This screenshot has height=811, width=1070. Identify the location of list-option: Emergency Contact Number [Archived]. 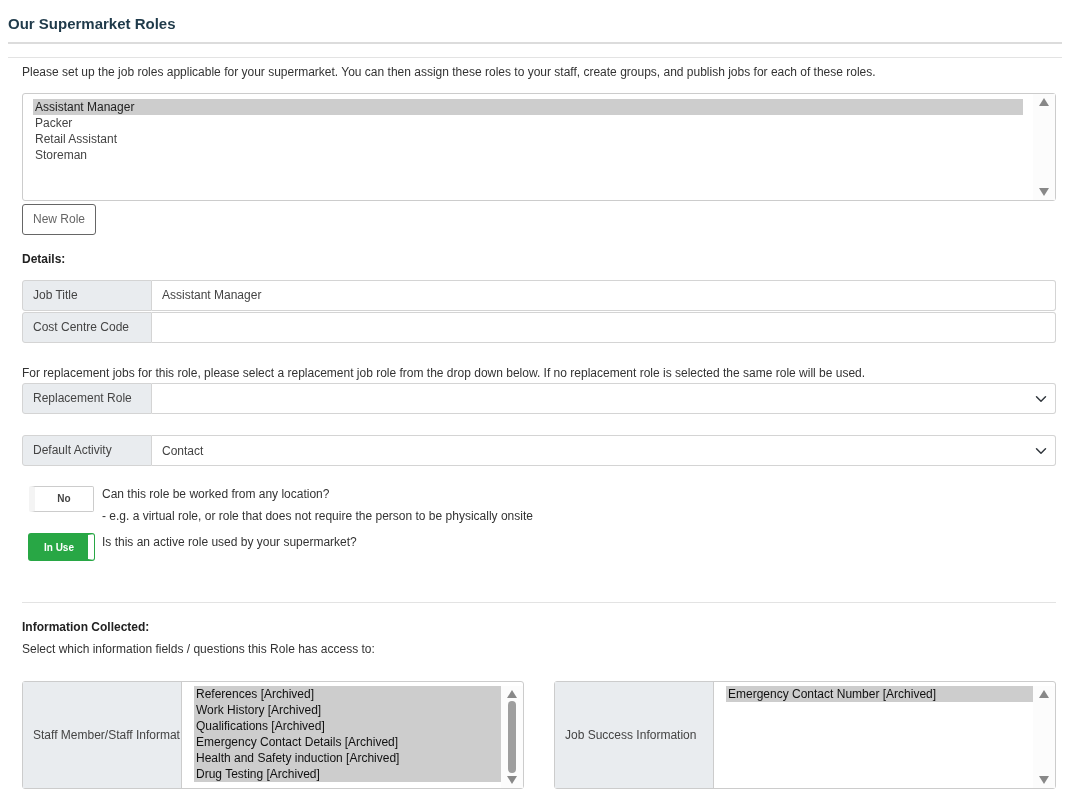
(879, 693).